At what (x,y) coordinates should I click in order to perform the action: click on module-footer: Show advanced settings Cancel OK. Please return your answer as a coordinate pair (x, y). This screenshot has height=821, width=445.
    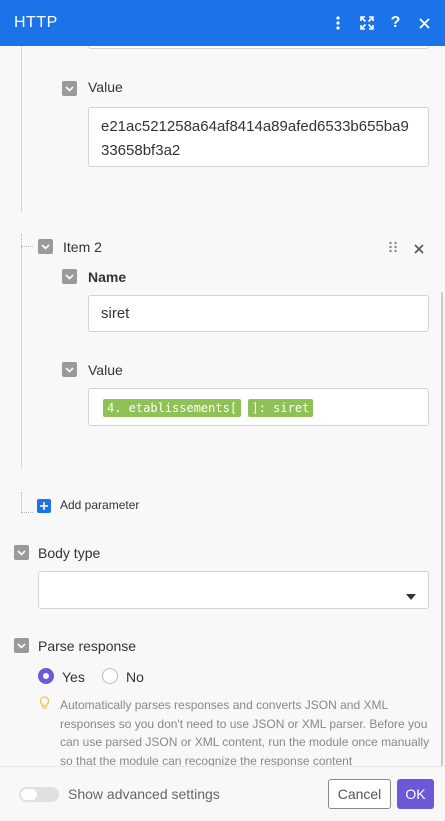
    Looking at the image, I should click on (222, 793).